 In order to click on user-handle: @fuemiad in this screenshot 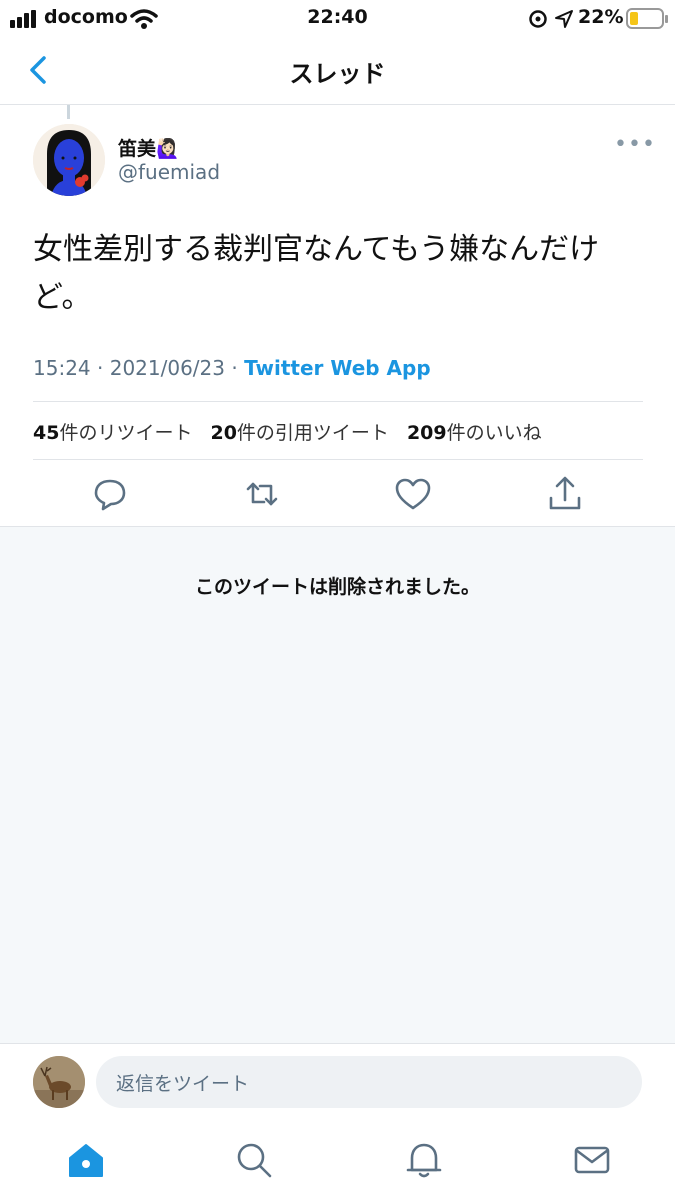, I will do `click(169, 172)`.